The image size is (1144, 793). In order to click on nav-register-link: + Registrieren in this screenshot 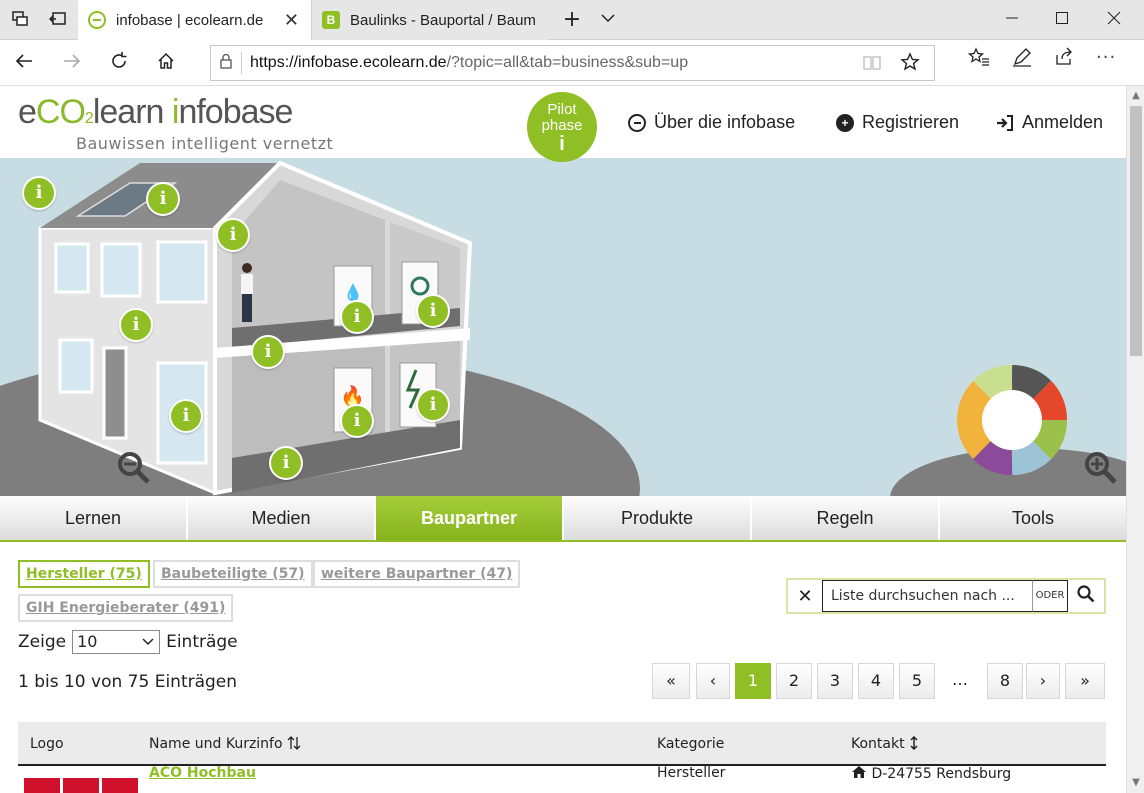, I will do `click(897, 122)`.